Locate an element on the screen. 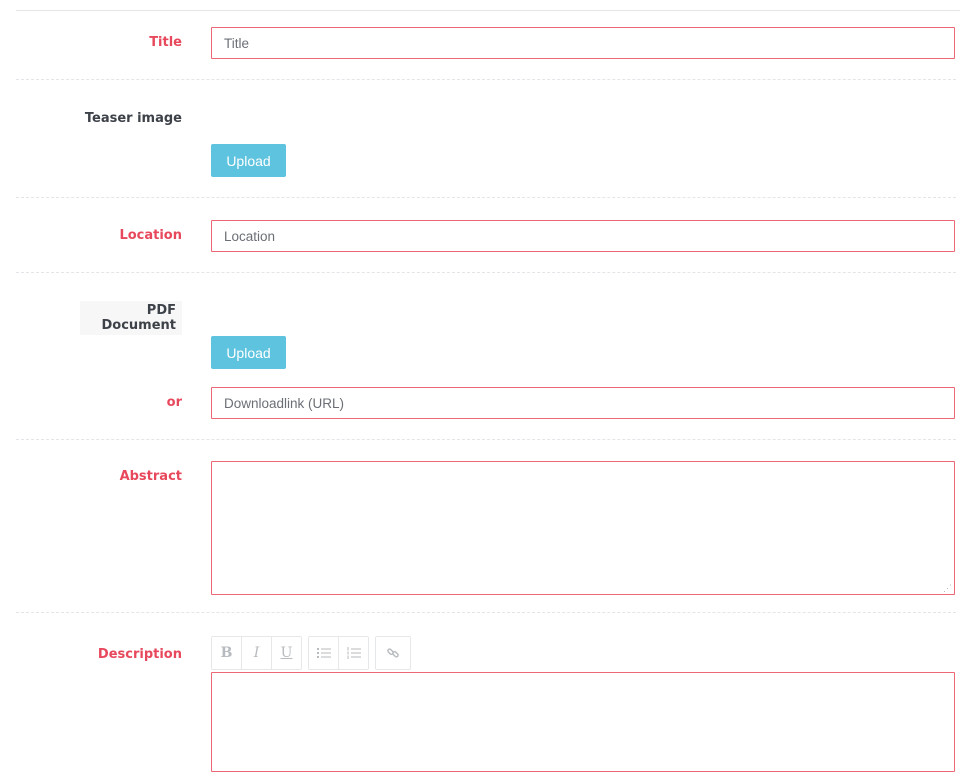 This screenshot has width=960, height=772. editor-toolbar: B I U is located at coordinates (311, 653).